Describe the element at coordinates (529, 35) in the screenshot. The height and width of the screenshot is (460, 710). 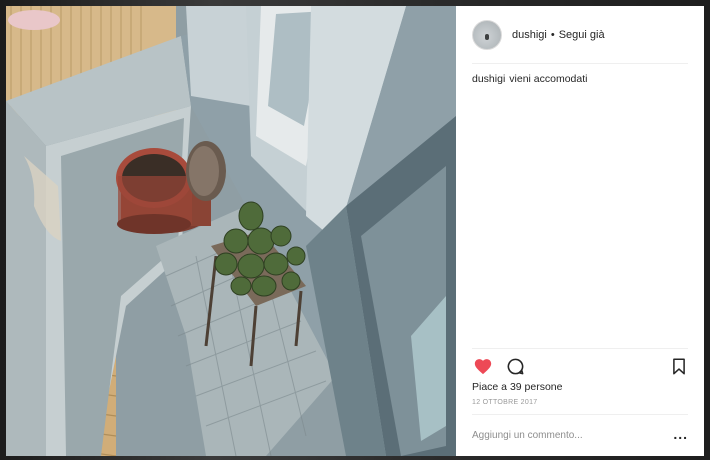
I see `username-link: dushigi` at that location.